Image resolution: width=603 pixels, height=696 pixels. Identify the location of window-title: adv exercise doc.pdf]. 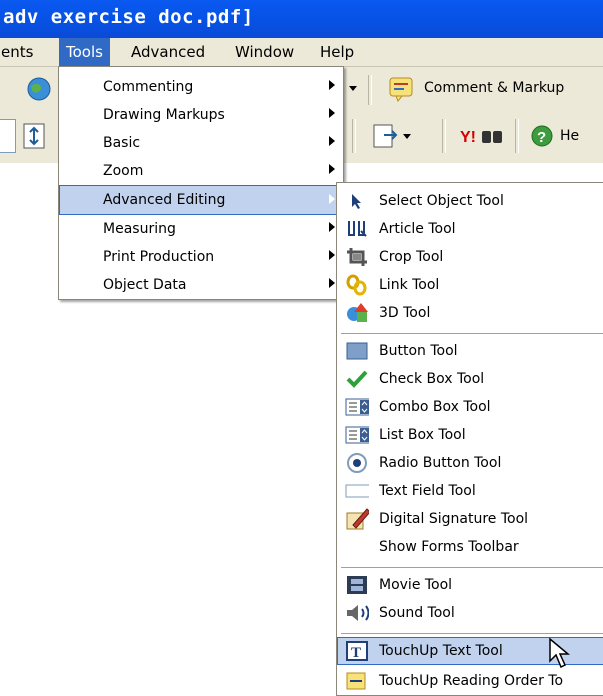
(128, 17).